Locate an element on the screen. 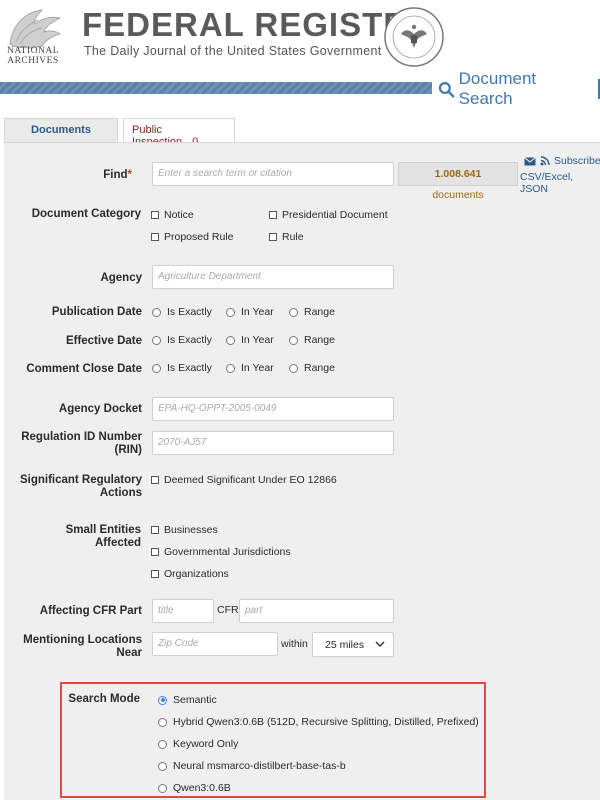 The height and width of the screenshot is (800, 600). publication-date-label: Publication Date is located at coordinates (96, 312).